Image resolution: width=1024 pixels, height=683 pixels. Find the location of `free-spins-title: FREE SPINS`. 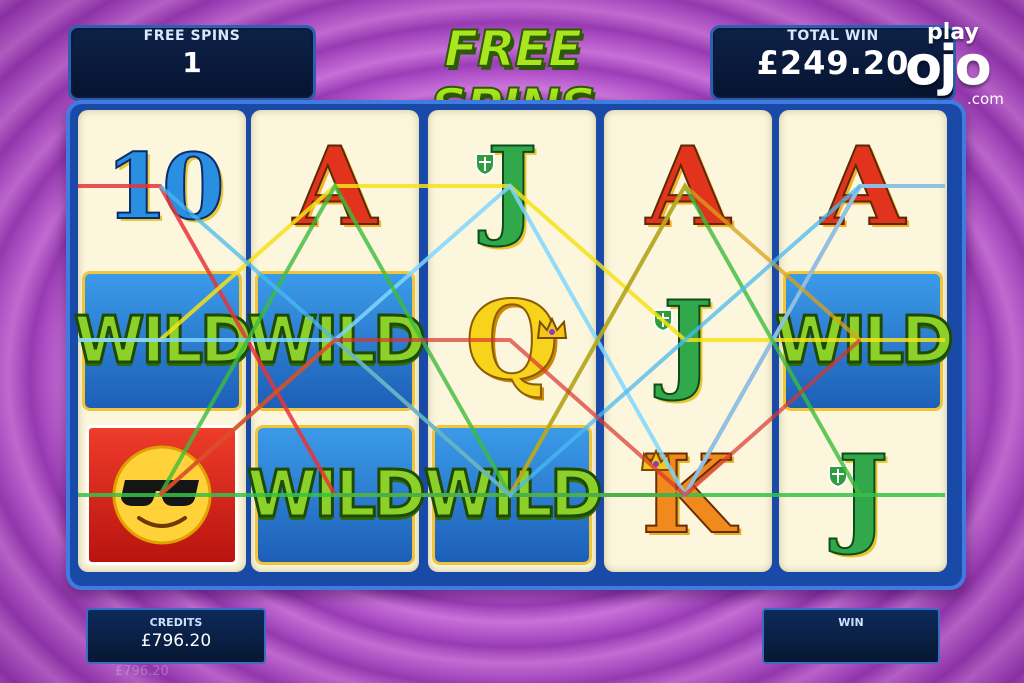

free-spins-title: FREE SPINS is located at coordinates (512, 78).